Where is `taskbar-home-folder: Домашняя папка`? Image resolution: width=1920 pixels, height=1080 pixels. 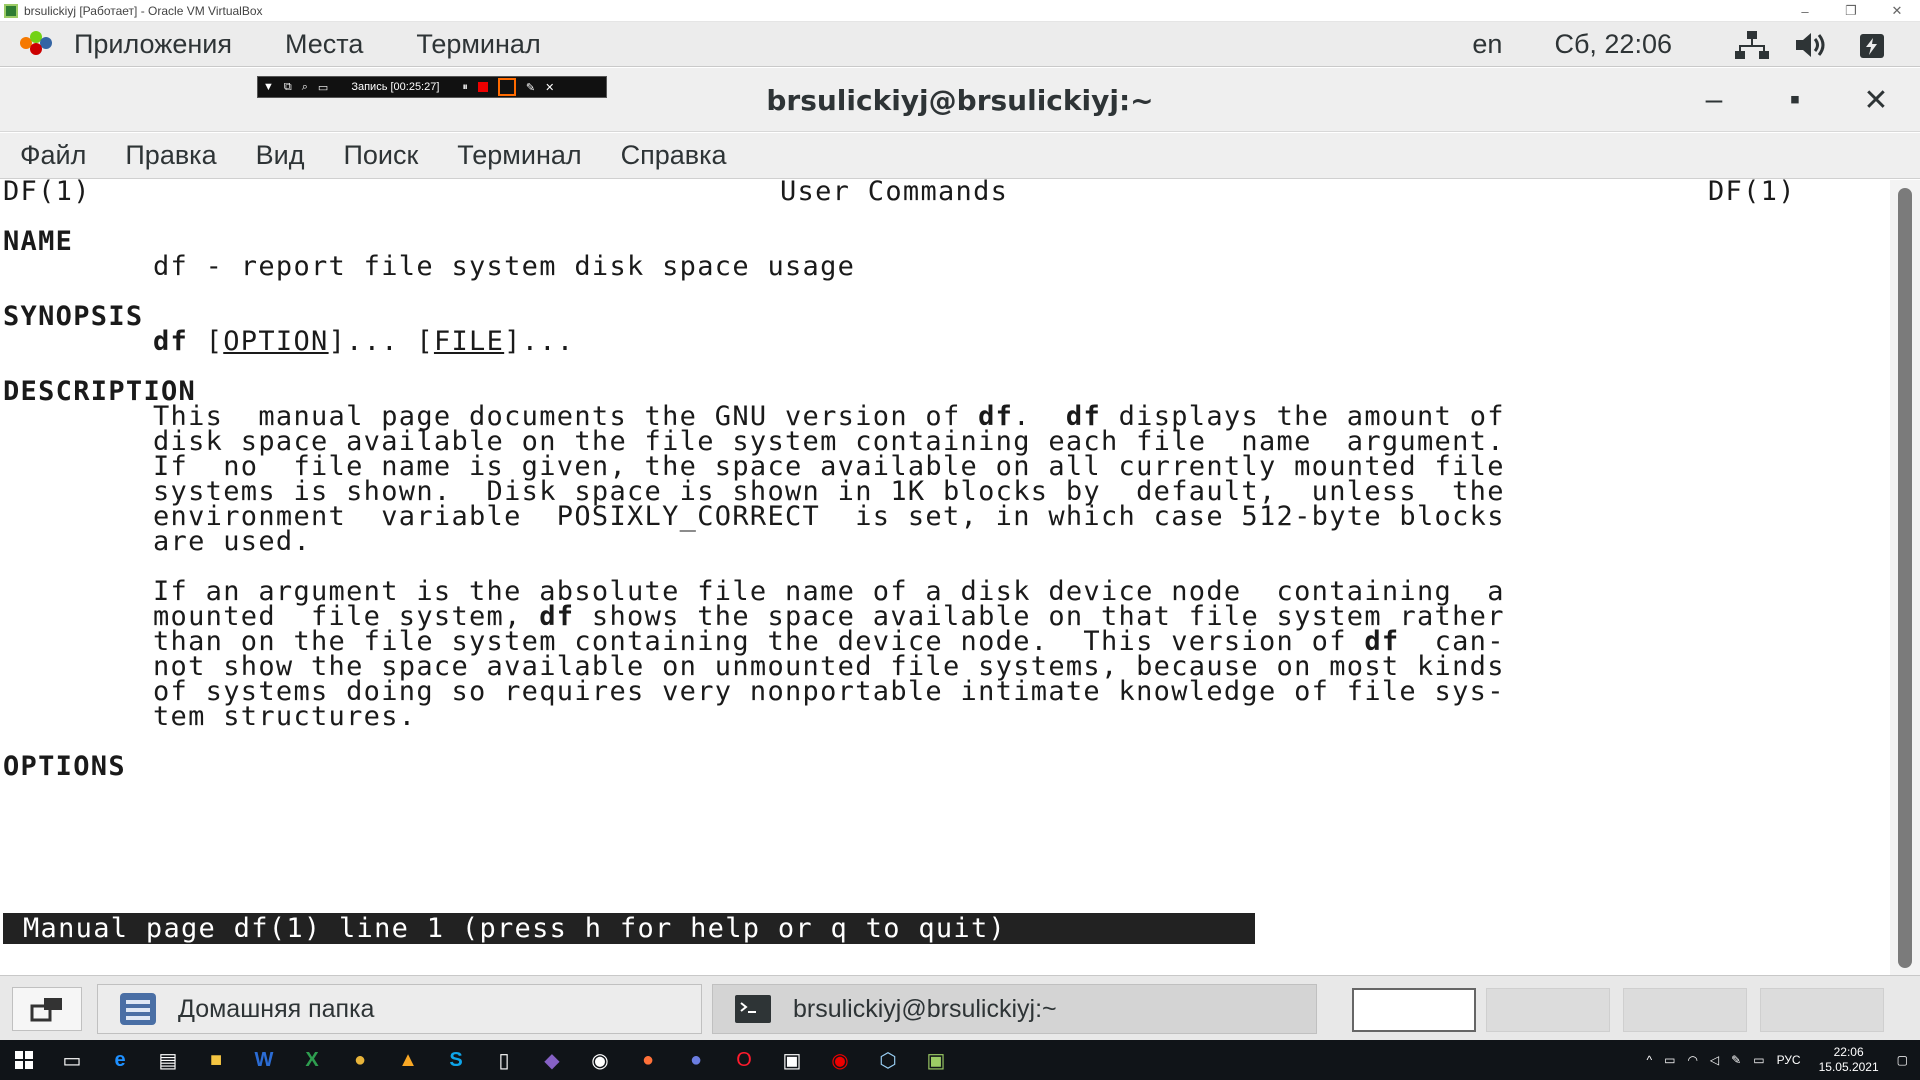 taskbar-home-folder: Домашняя папка is located at coordinates (399, 1009).